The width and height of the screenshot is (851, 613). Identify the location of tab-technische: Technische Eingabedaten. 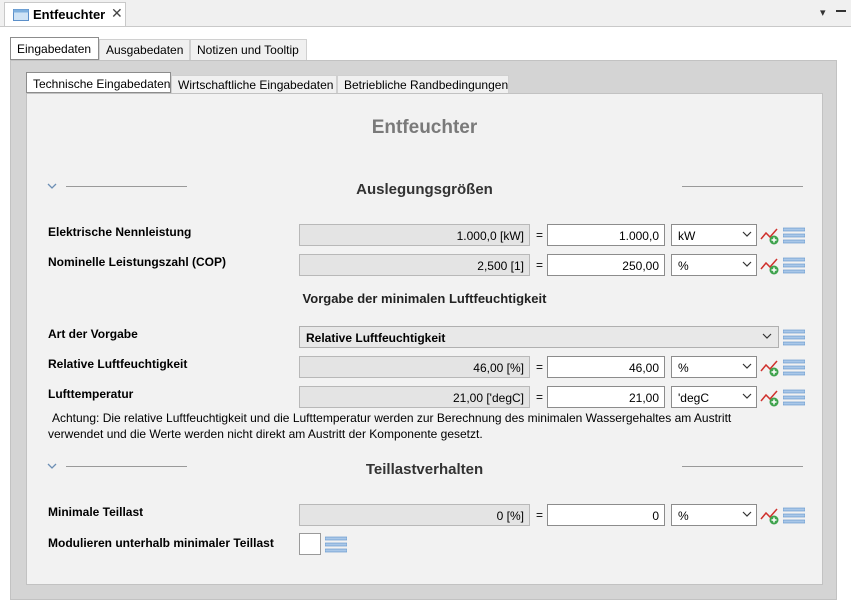
(98, 82).